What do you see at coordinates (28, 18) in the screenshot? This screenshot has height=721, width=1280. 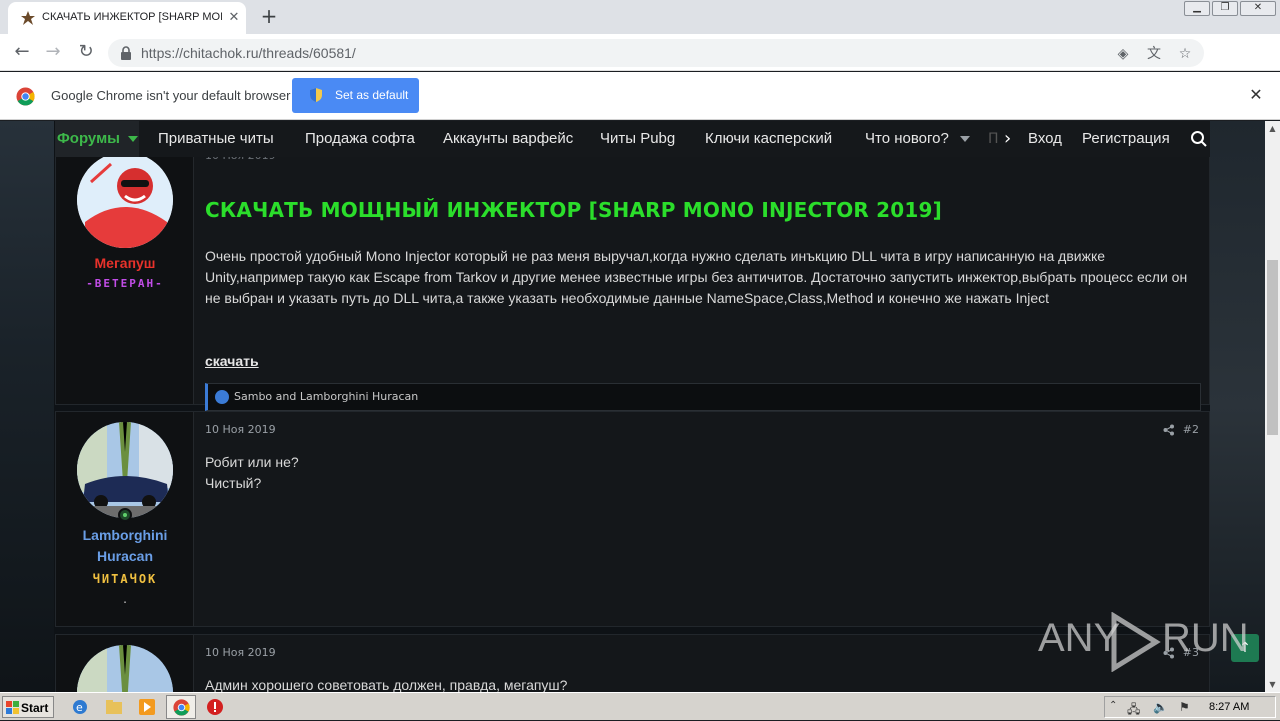 I see `site-favicon-icon` at bounding box center [28, 18].